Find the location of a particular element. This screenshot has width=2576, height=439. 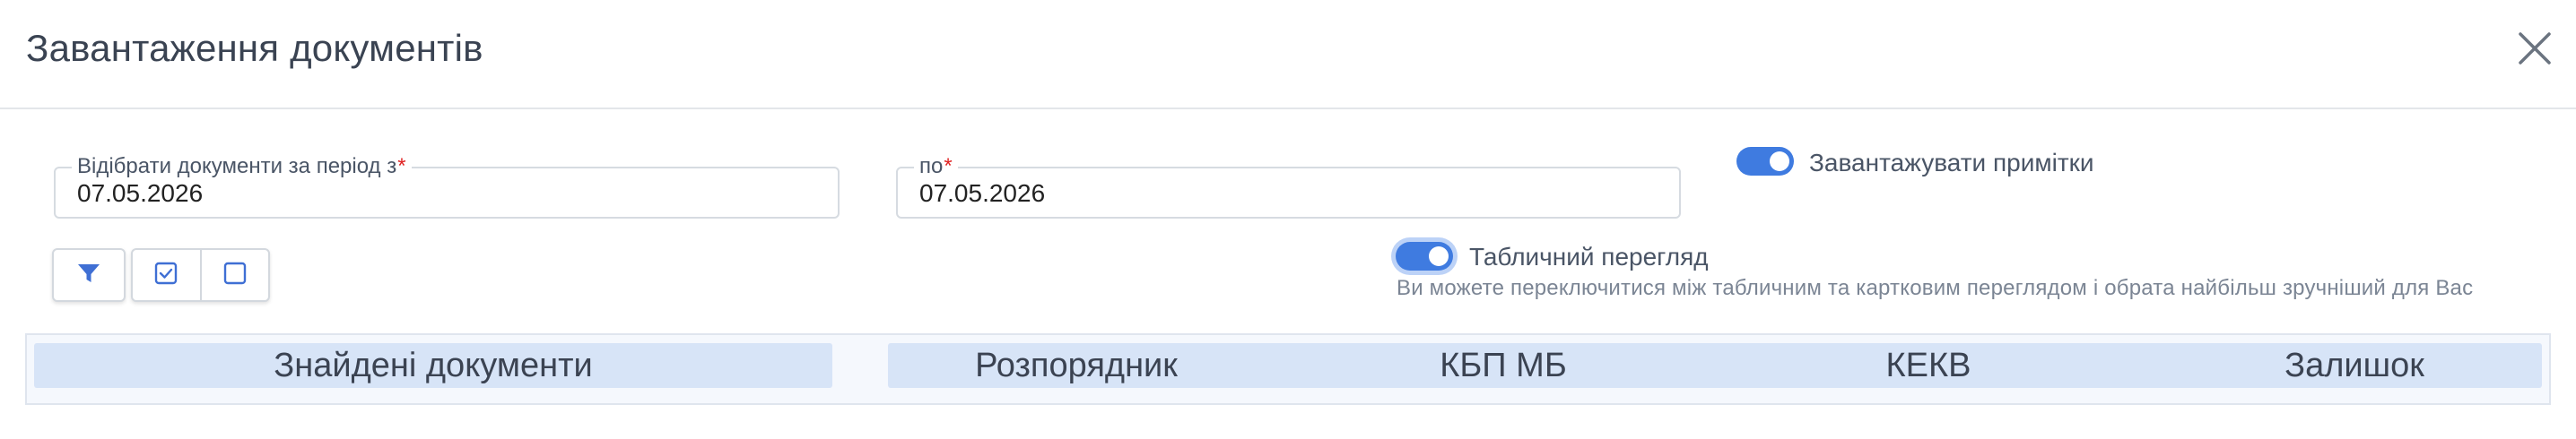

column-header-manager: Розпорядник is located at coordinates (1076, 365).